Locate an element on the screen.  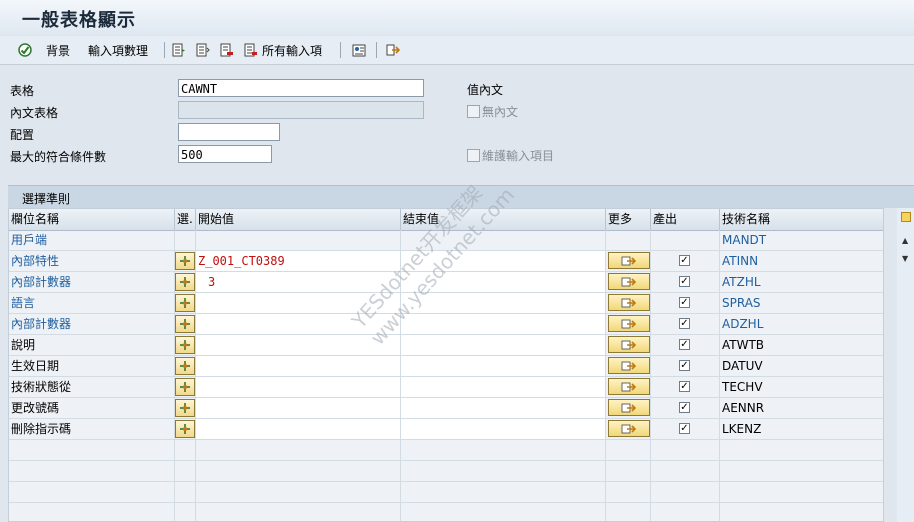
table-row: 用戶端 MANDT is located at coordinates (446, 240).